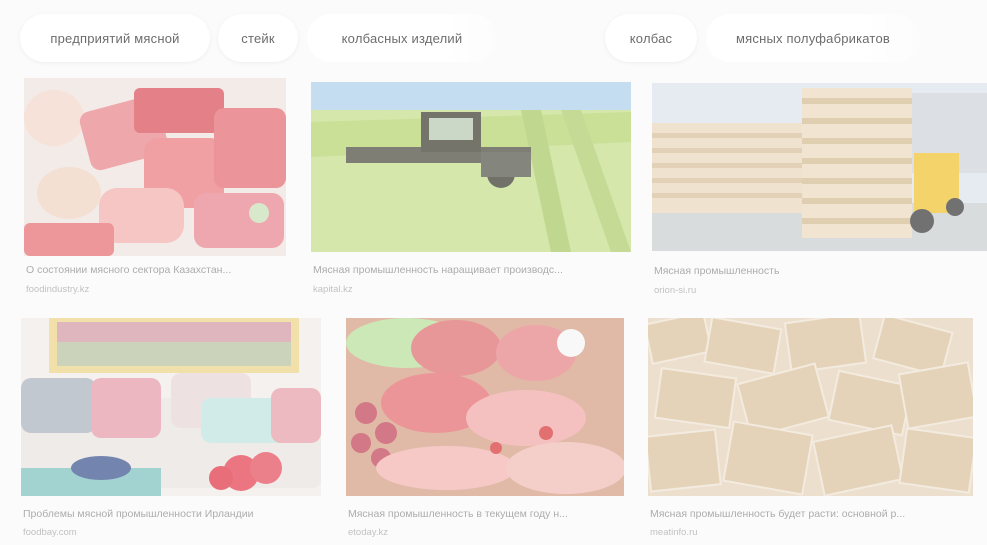  I want to click on harvester-image, so click(471, 167).